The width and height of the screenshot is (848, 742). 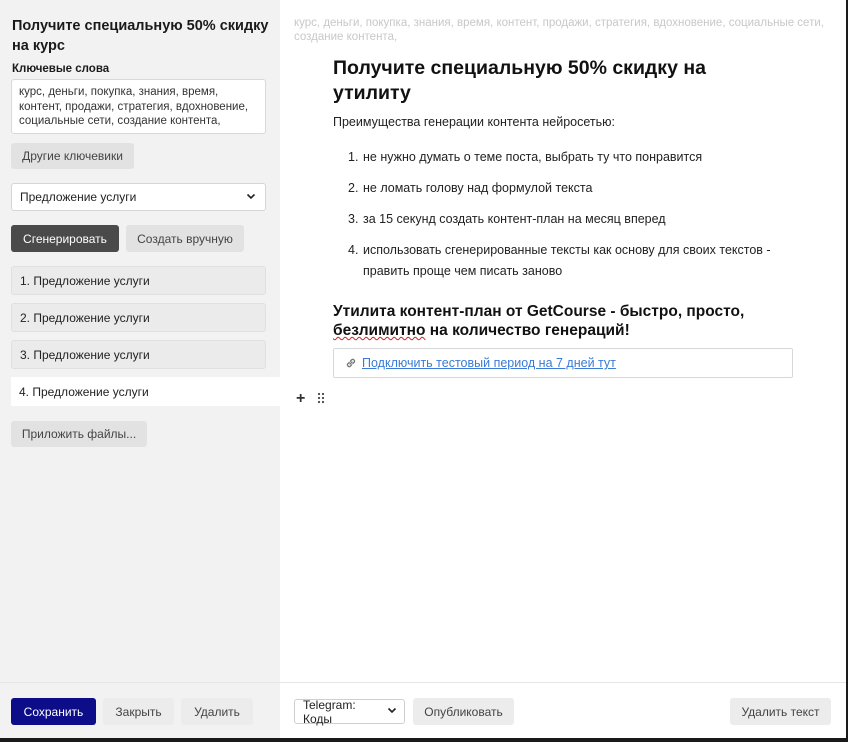 What do you see at coordinates (140, 36) in the screenshot?
I see `post-title: Получите специальную 50% скидку на курс` at bounding box center [140, 36].